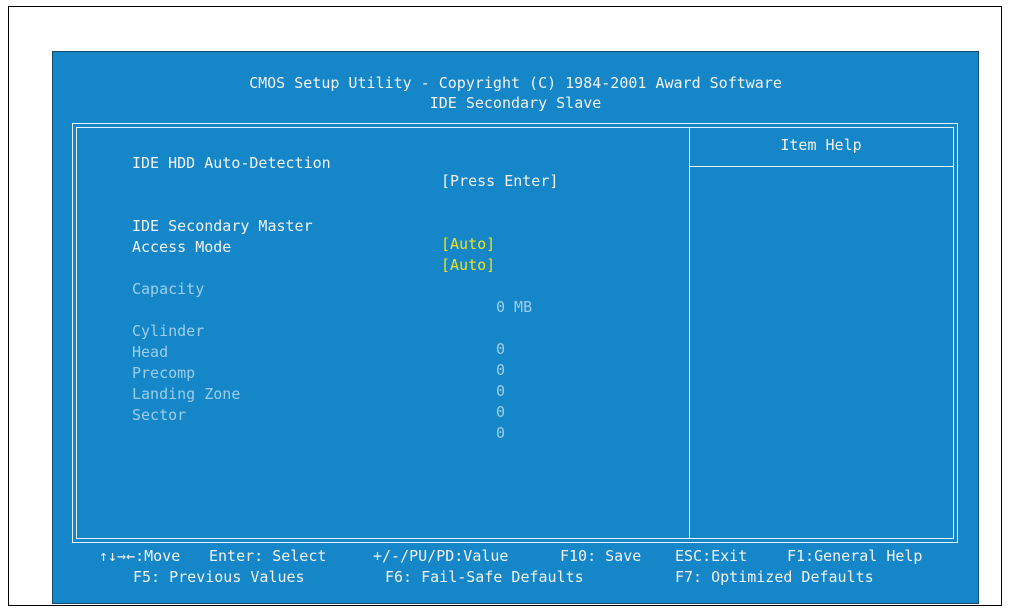 This screenshot has height=612, width=1013. I want to click on hint-exit: ESC:Exit, so click(711, 556).